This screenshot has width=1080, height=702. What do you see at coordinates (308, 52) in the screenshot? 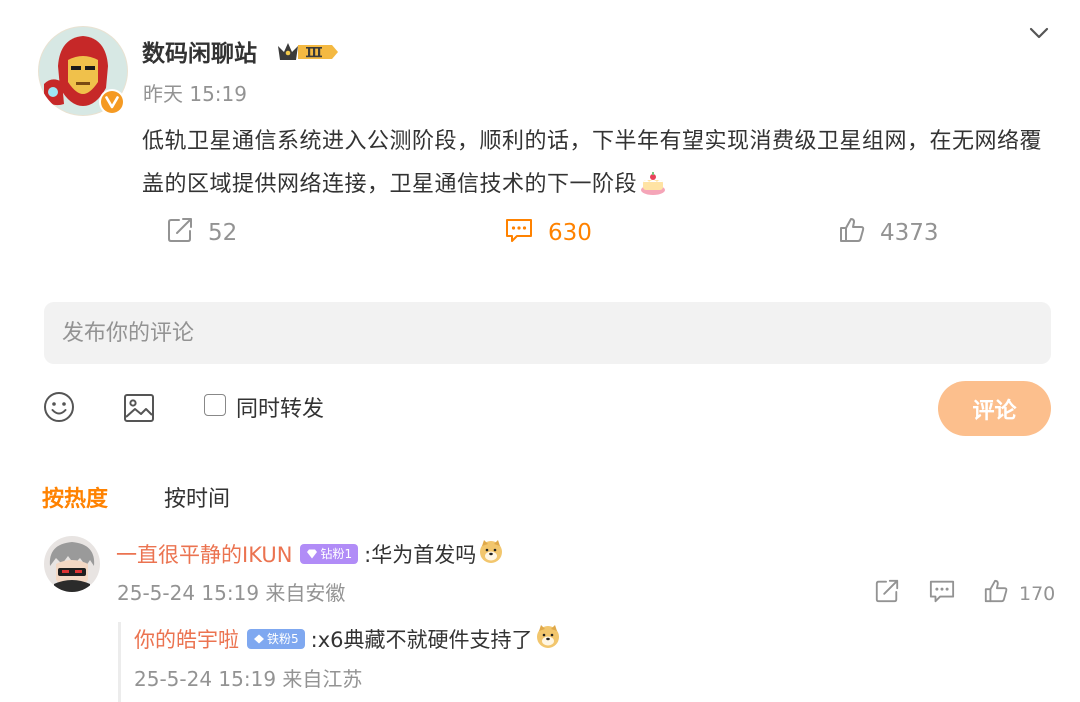
I see `crown-badge-icon` at bounding box center [308, 52].